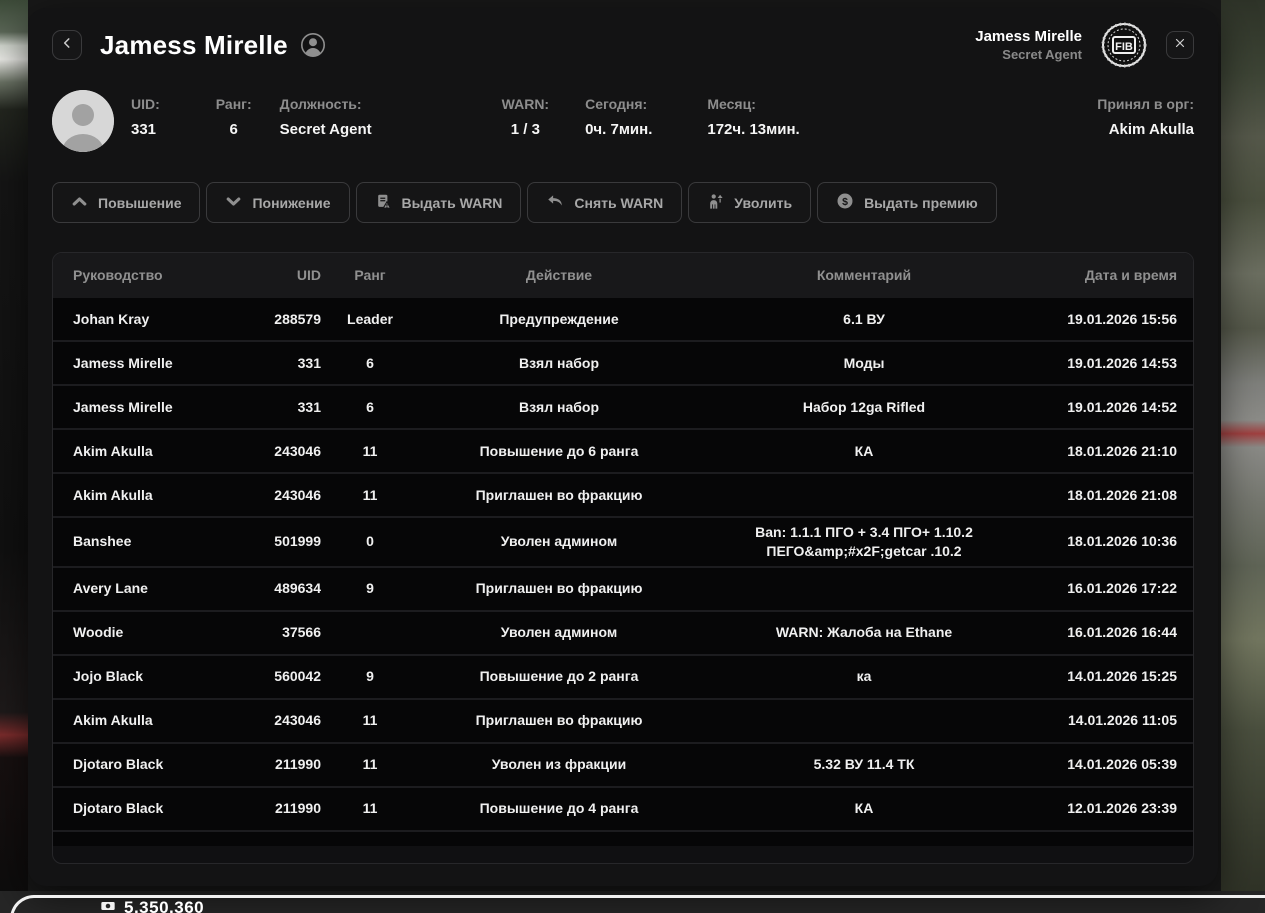  What do you see at coordinates (864, 275) in the screenshot?
I see `column-header: Комментарий` at bounding box center [864, 275].